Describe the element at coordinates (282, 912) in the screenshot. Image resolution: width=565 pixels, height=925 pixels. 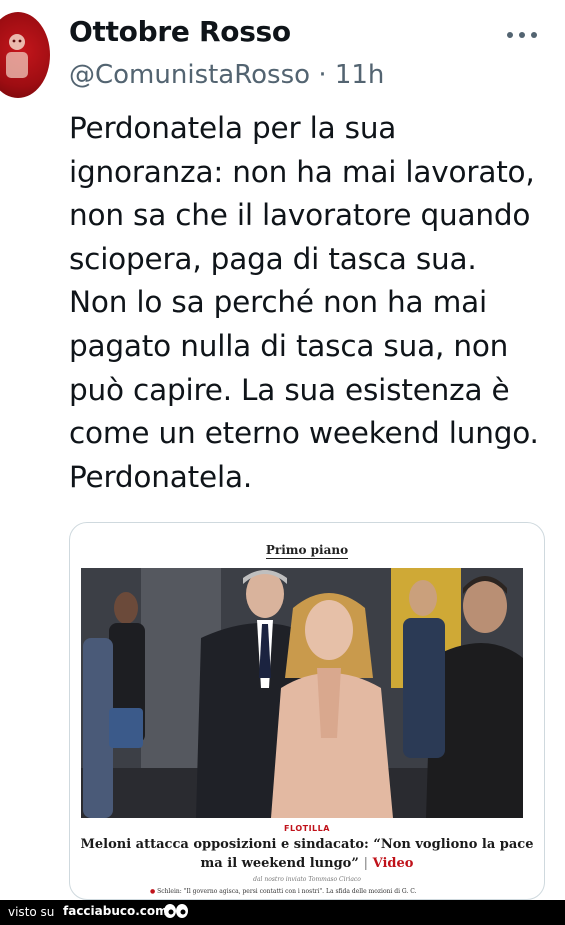
I see `watermark-footer: visto su facciabuco.com` at that location.